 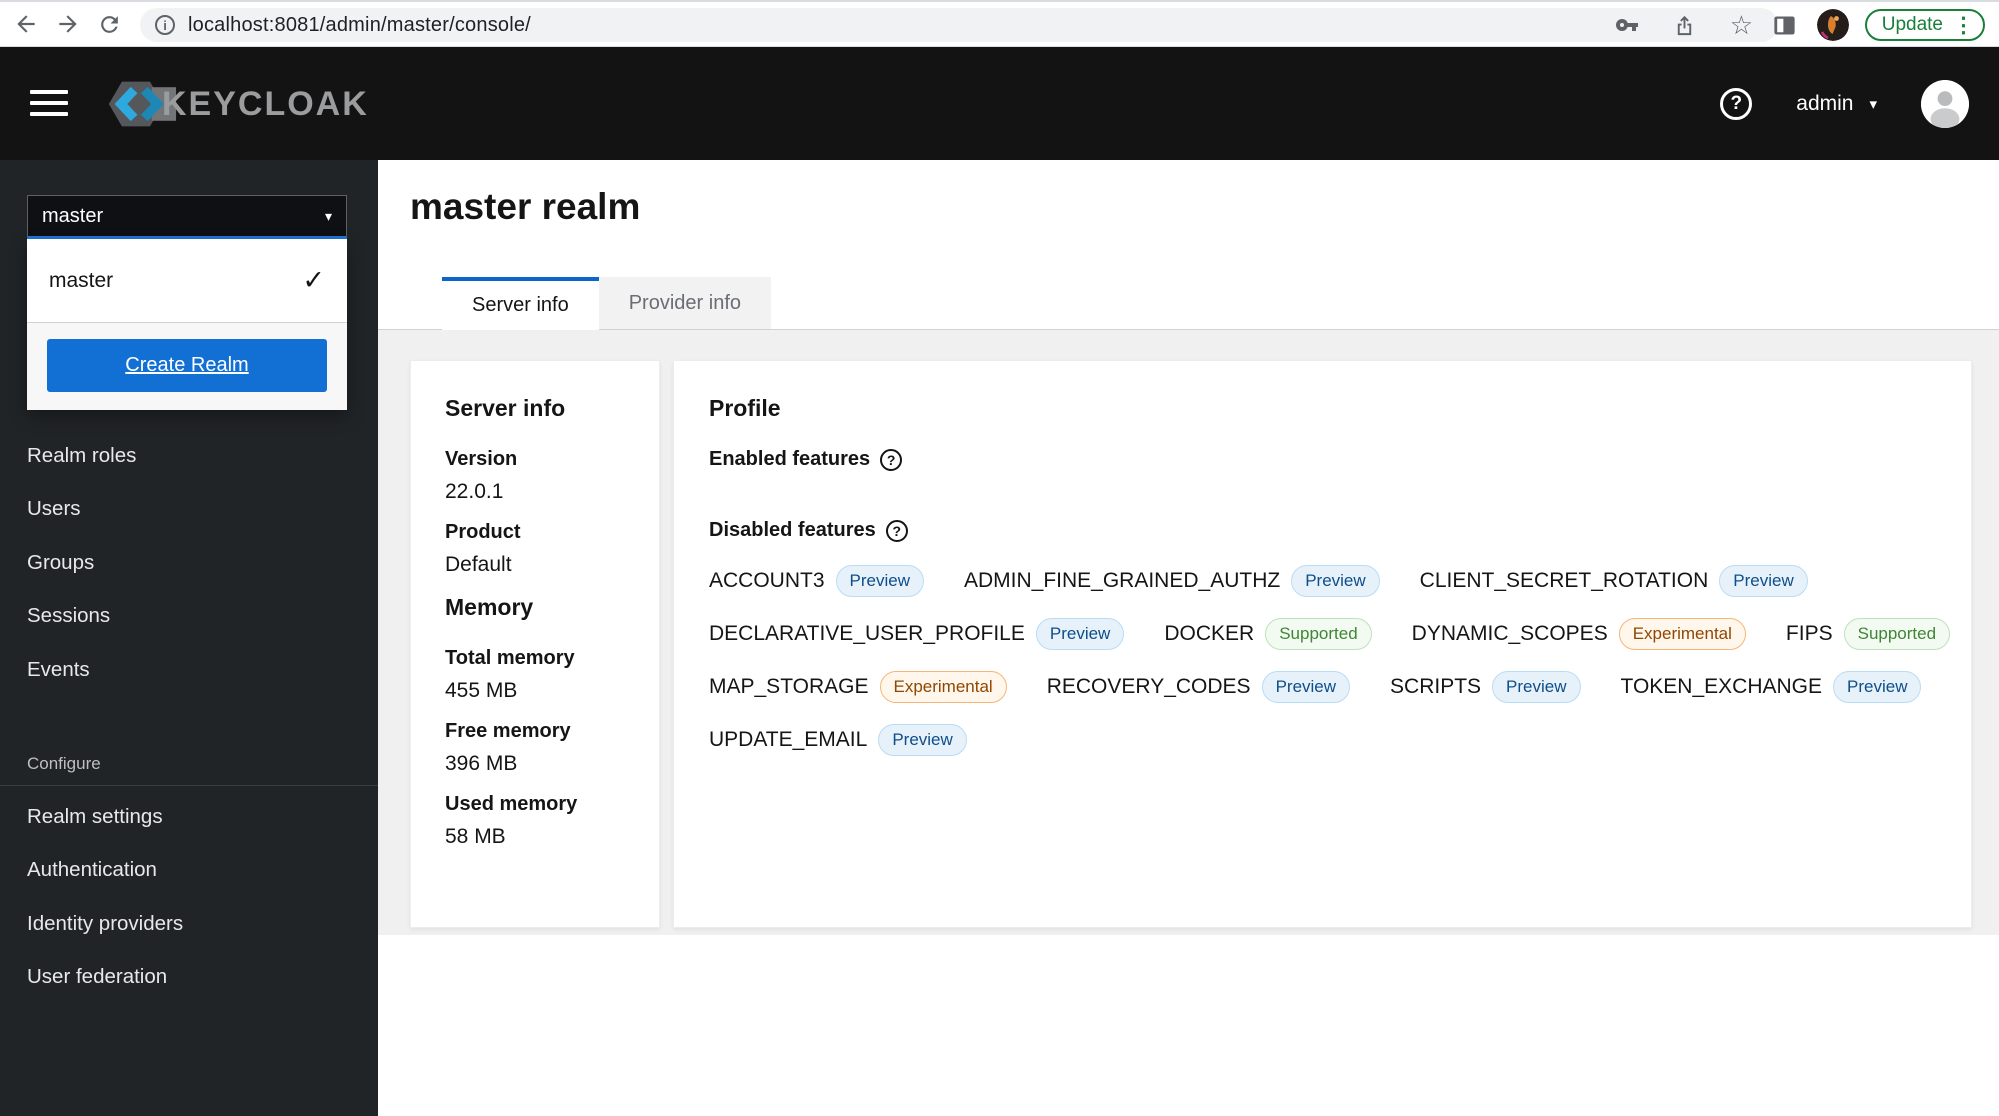 What do you see at coordinates (1209, 633) in the screenshot?
I see `feature-name: DOCKER` at bounding box center [1209, 633].